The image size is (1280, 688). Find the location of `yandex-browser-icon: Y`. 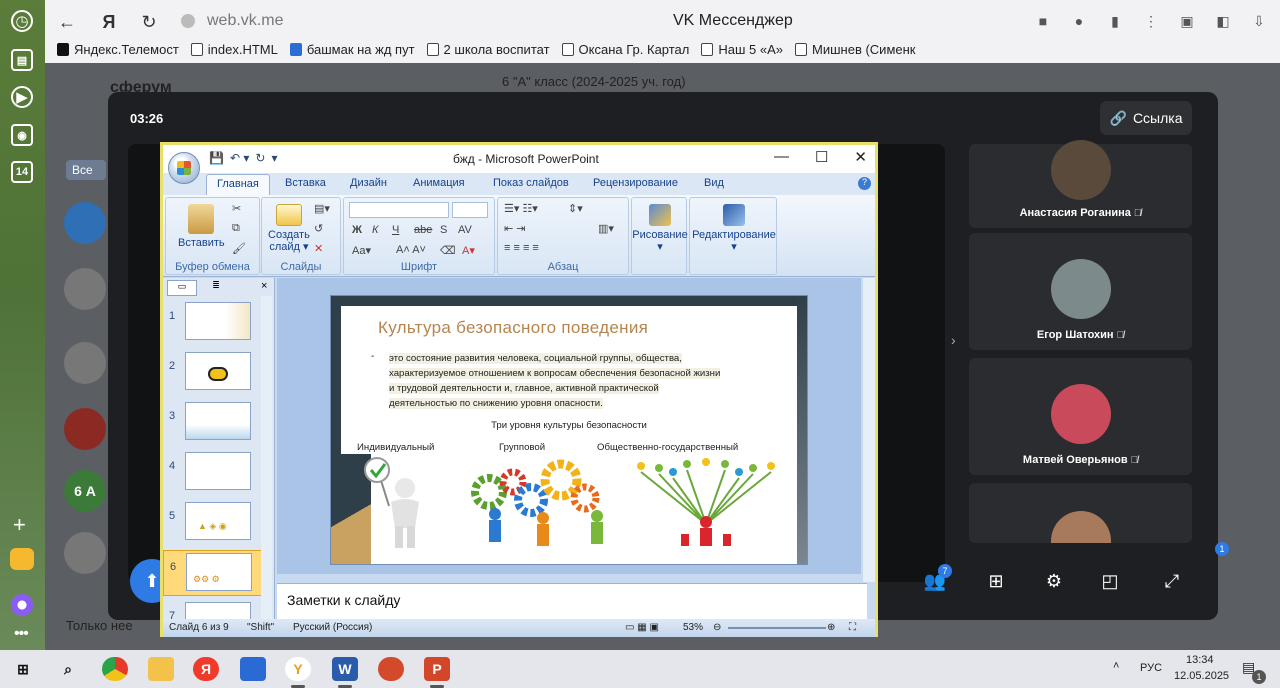

yandex-browser-icon: Y is located at coordinates (298, 669).